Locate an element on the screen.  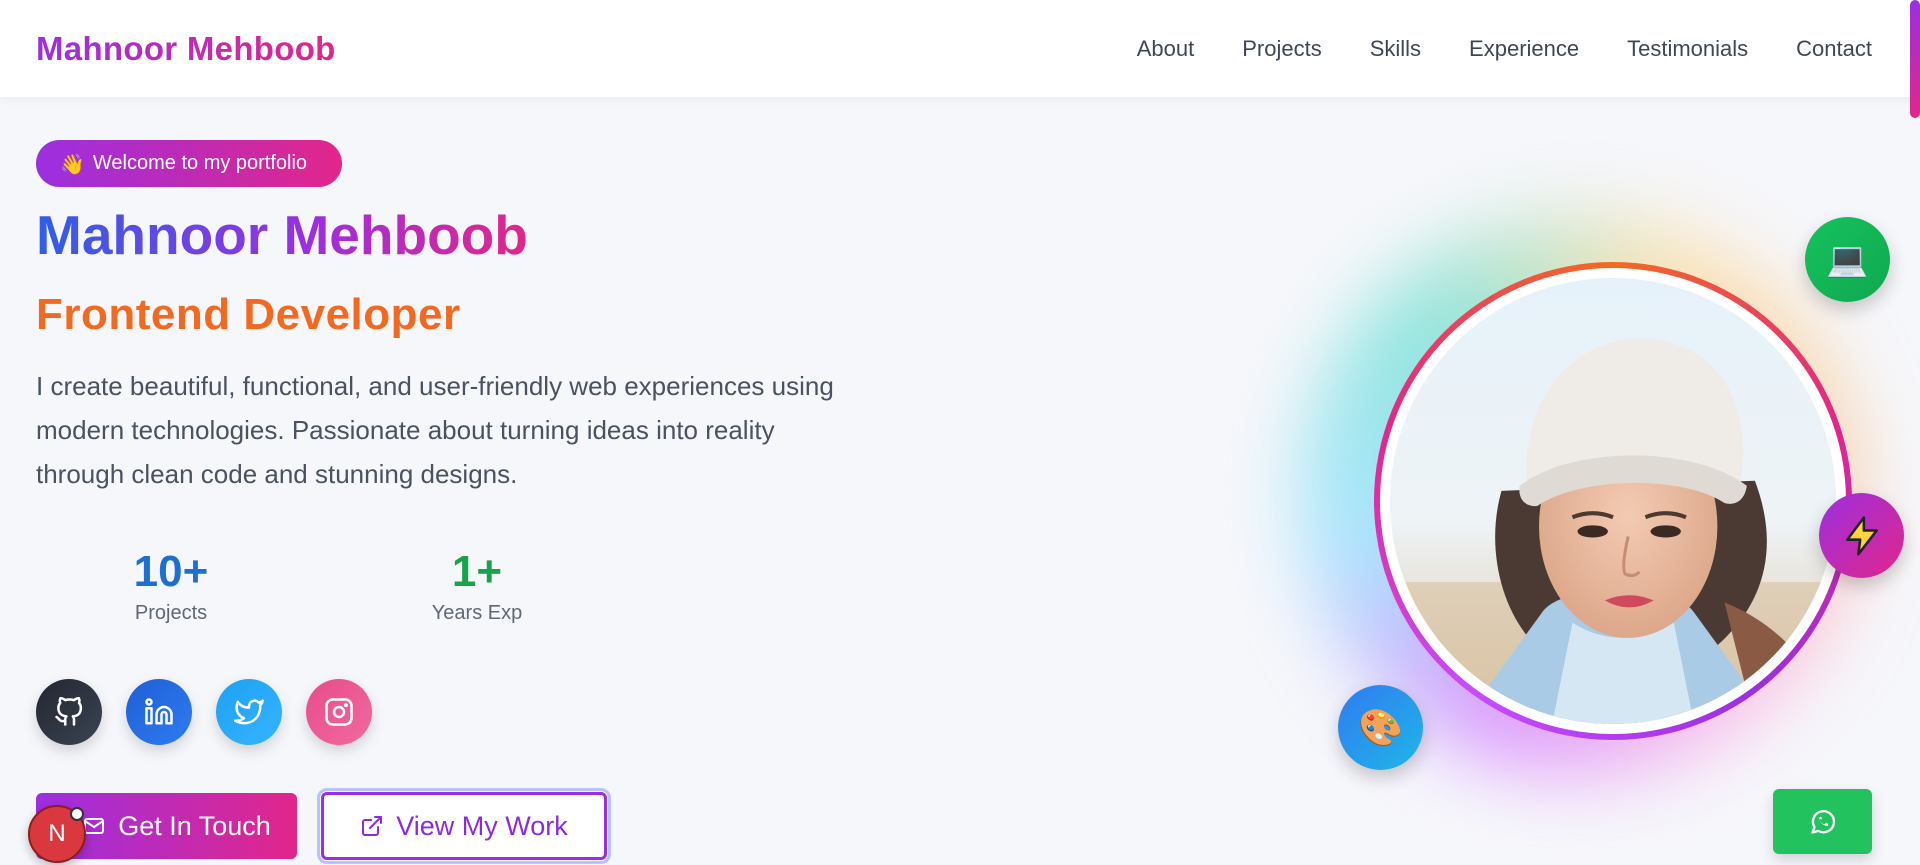
view-my-work-button: View My Work is located at coordinates (464, 826).